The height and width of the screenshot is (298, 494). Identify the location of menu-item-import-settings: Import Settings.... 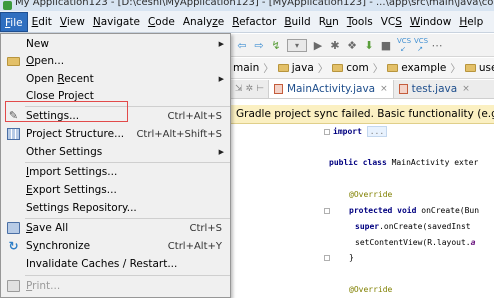
(115, 172).